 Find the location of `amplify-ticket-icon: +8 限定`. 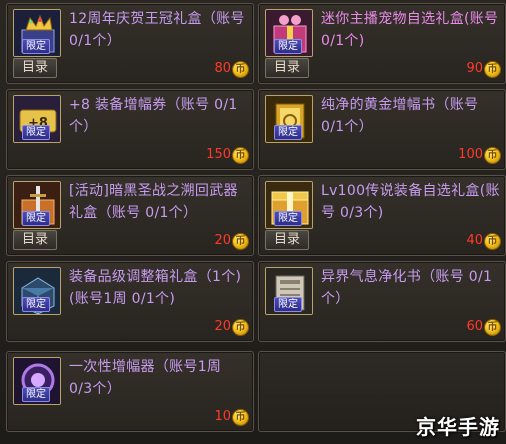

amplify-ticket-icon: +8 限定 is located at coordinates (37, 119).